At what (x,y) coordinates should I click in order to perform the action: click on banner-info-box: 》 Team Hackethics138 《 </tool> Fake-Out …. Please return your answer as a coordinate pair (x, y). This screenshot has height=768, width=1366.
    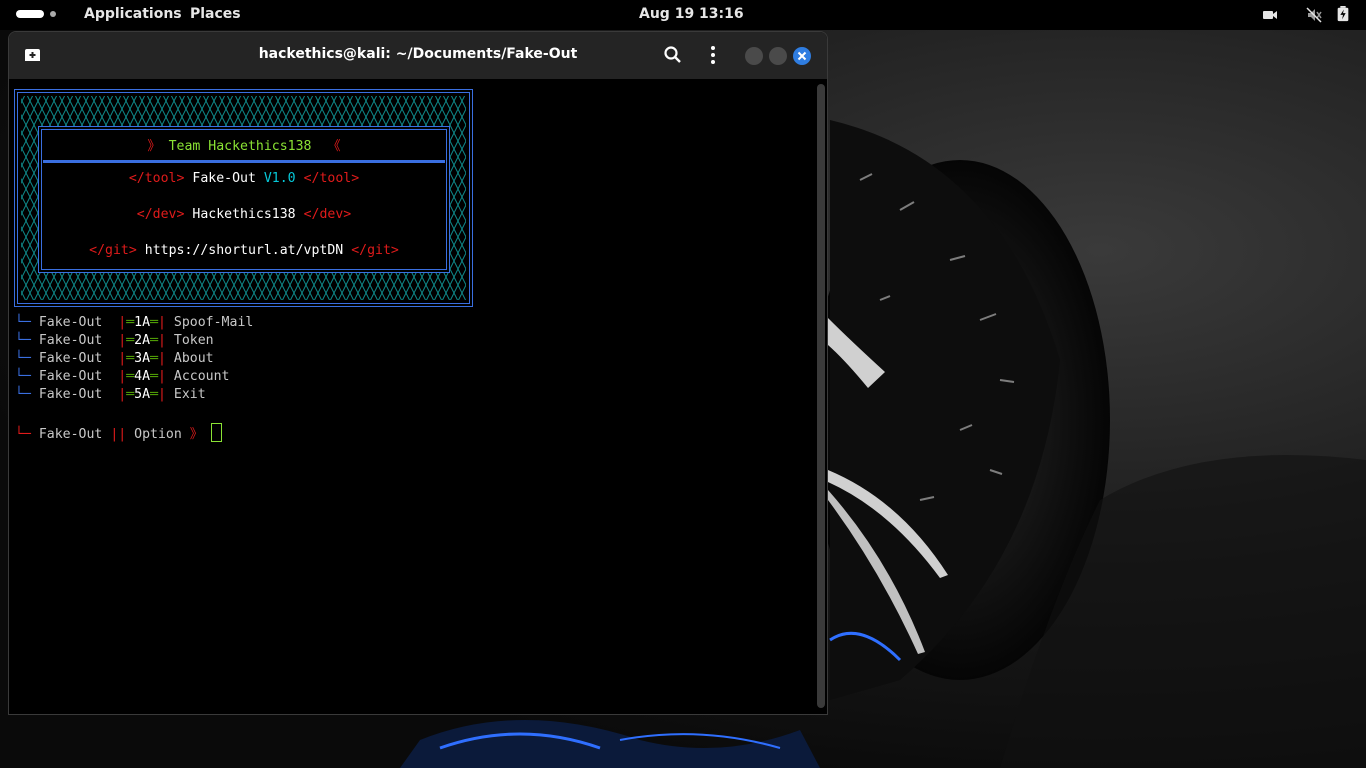
    Looking at the image, I should click on (244, 199).